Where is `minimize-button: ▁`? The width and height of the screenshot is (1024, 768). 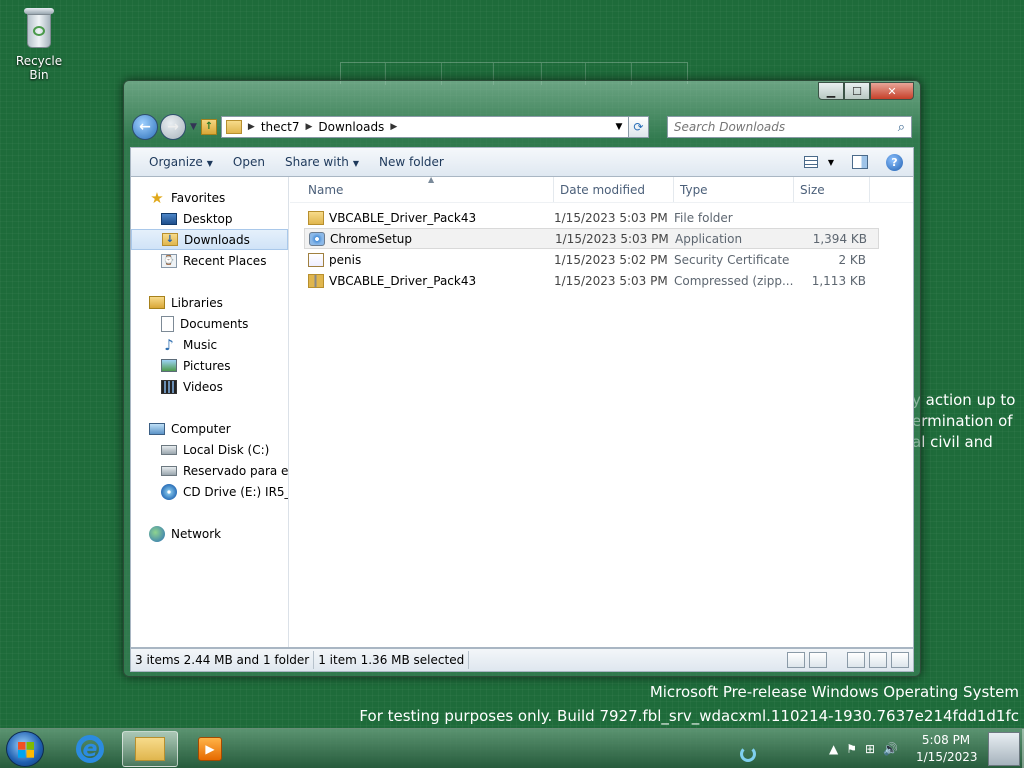 minimize-button: ▁ is located at coordinates (831, 91).